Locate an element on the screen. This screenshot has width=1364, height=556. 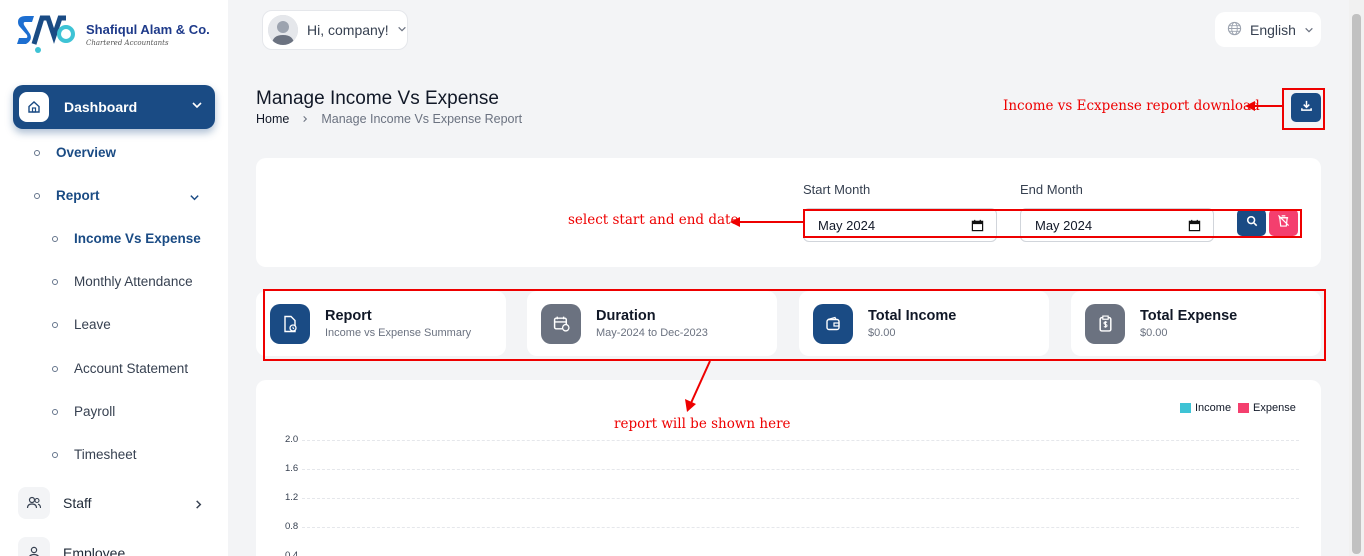
user-menu: Hi, company! is located at coordinates (335, 30).